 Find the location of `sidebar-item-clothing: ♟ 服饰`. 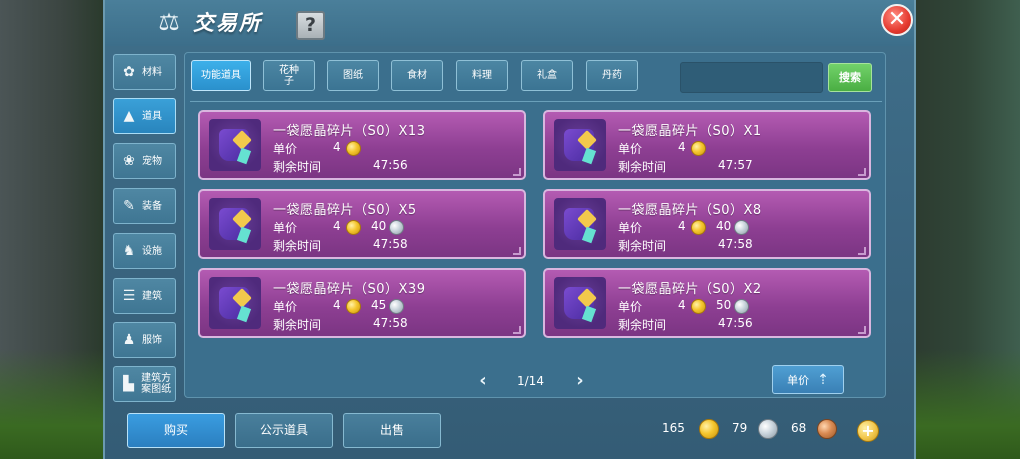

sidebar-item-clothing: ♟ 服饰 is located at coordinates (144, 340).